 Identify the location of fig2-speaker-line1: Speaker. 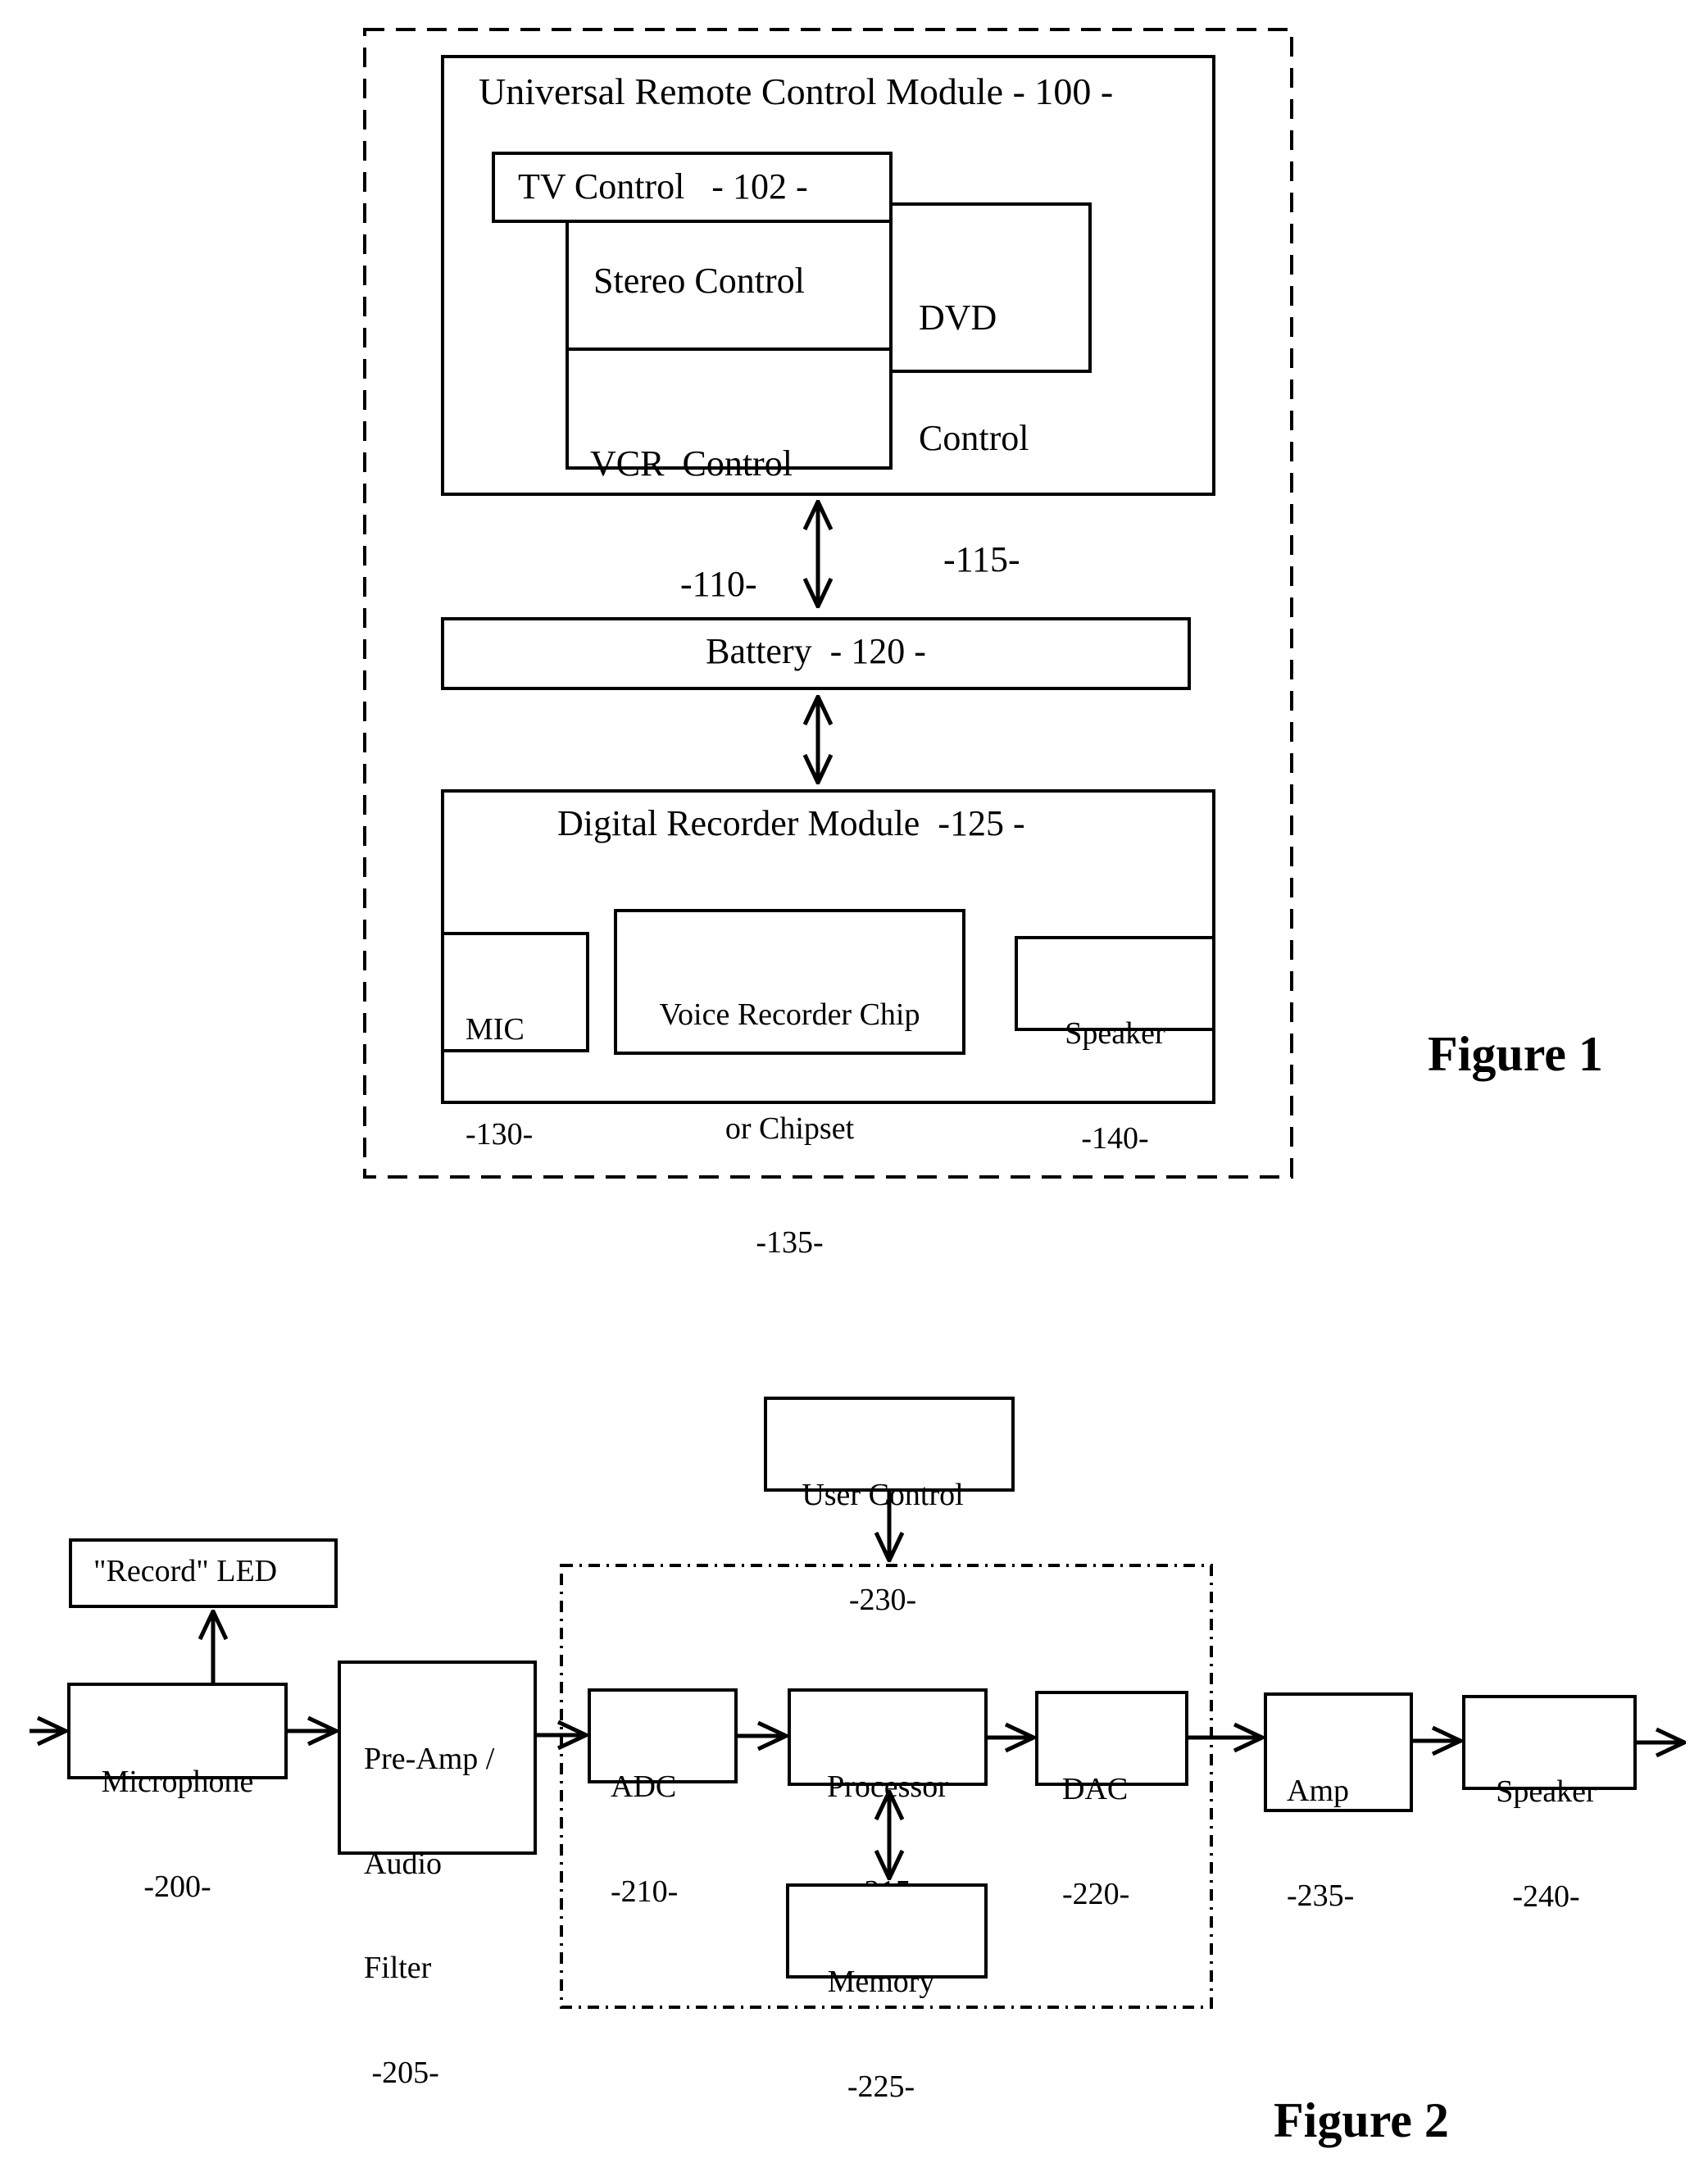
(1546, 1792).